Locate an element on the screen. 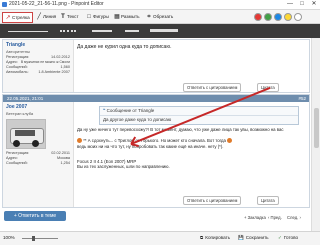 Image resolution: width=320 pixels, height=245 pixels. line-icon: ╱ is located at coordinates (39, 16).